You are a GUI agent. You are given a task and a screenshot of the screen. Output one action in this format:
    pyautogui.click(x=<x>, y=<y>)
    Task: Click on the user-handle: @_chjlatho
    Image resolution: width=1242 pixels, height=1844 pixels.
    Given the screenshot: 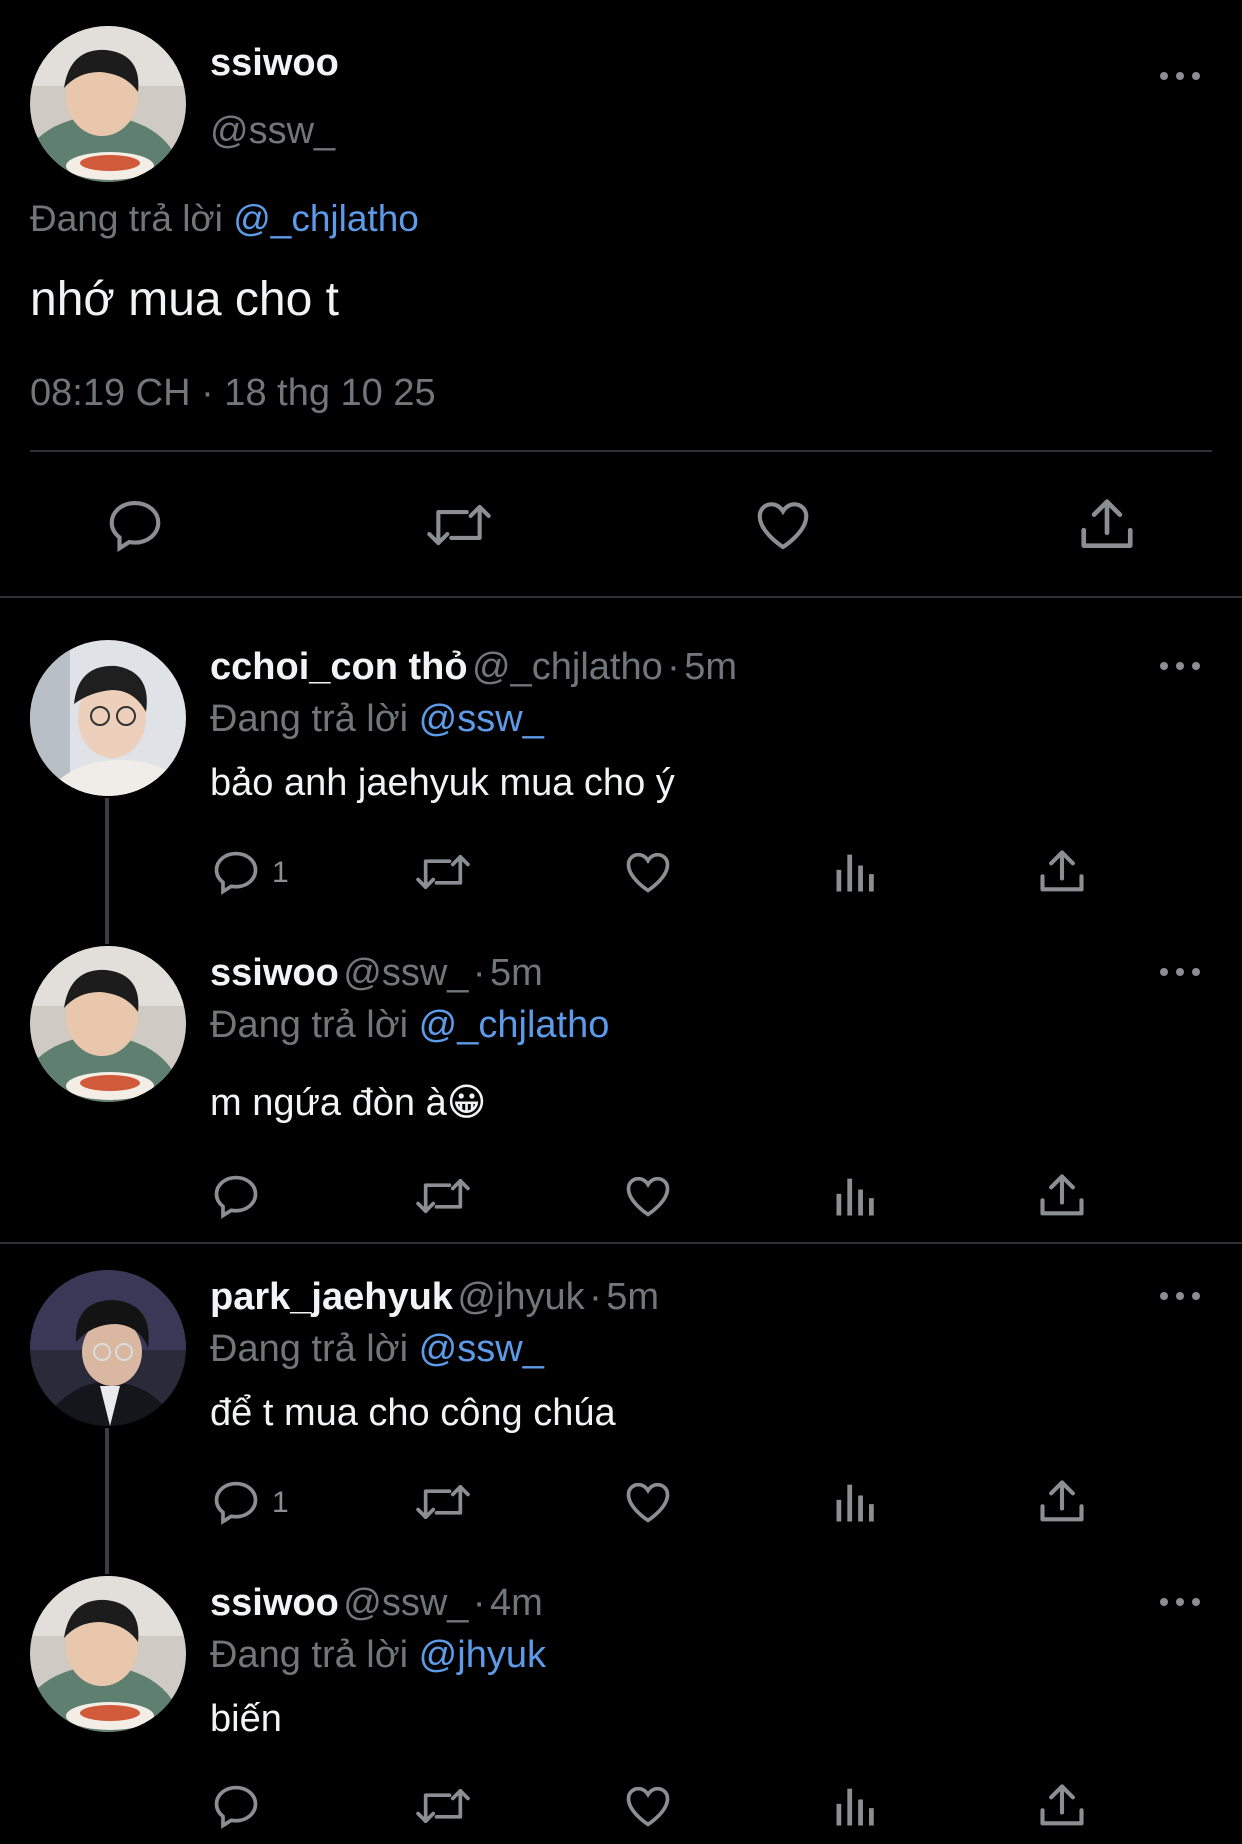 What is the action you would take?
    pyautogui.click(x=567, y=667)
    